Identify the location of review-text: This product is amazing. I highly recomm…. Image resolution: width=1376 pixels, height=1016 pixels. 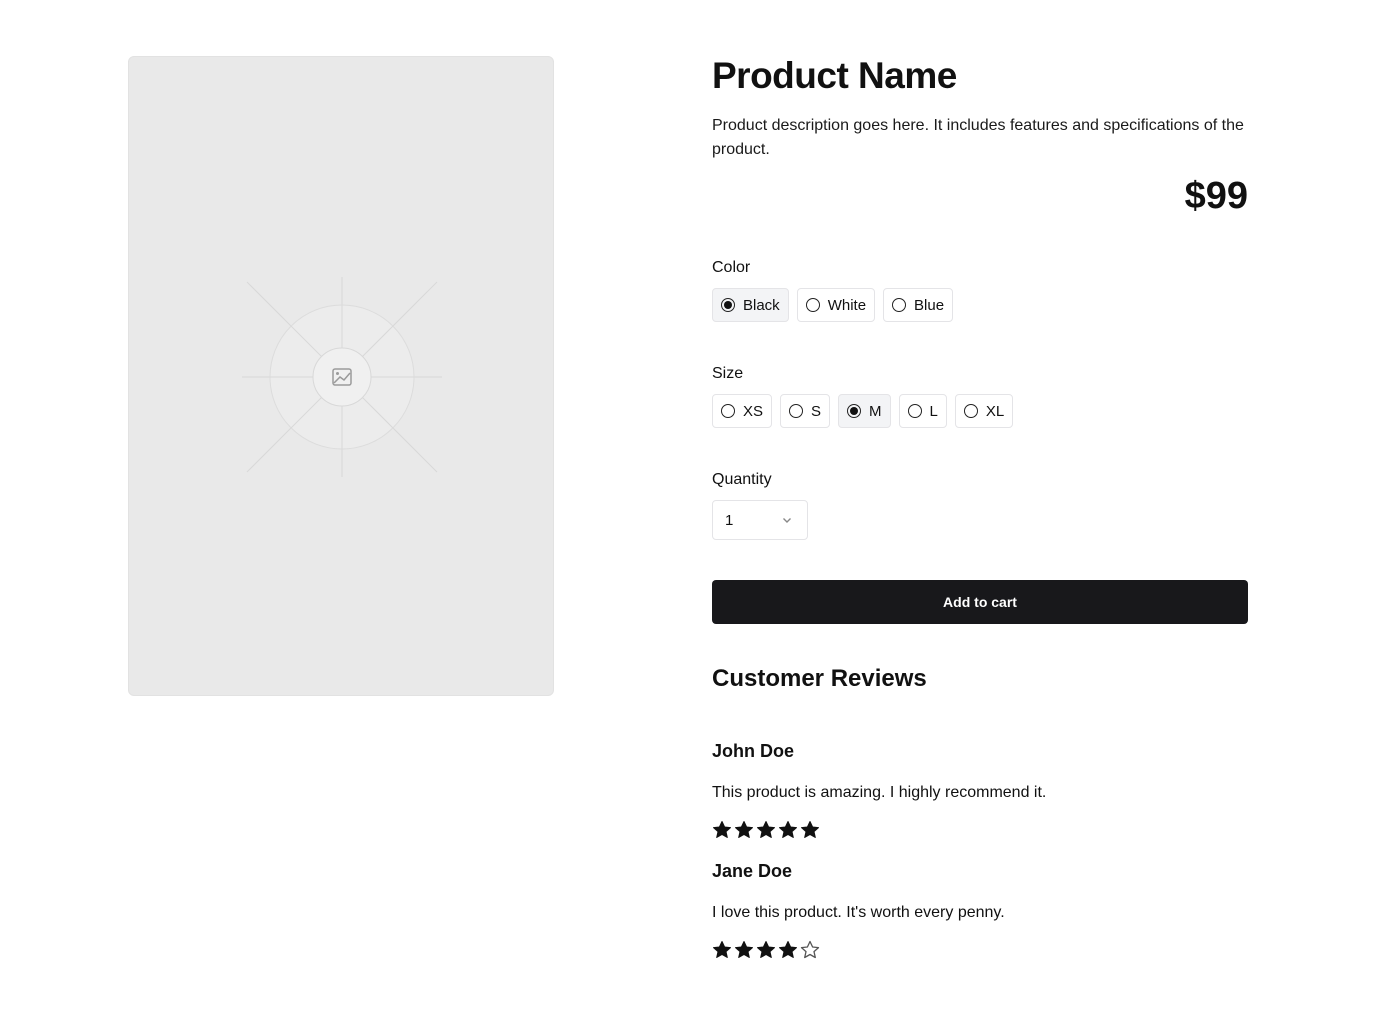
(879, 792).